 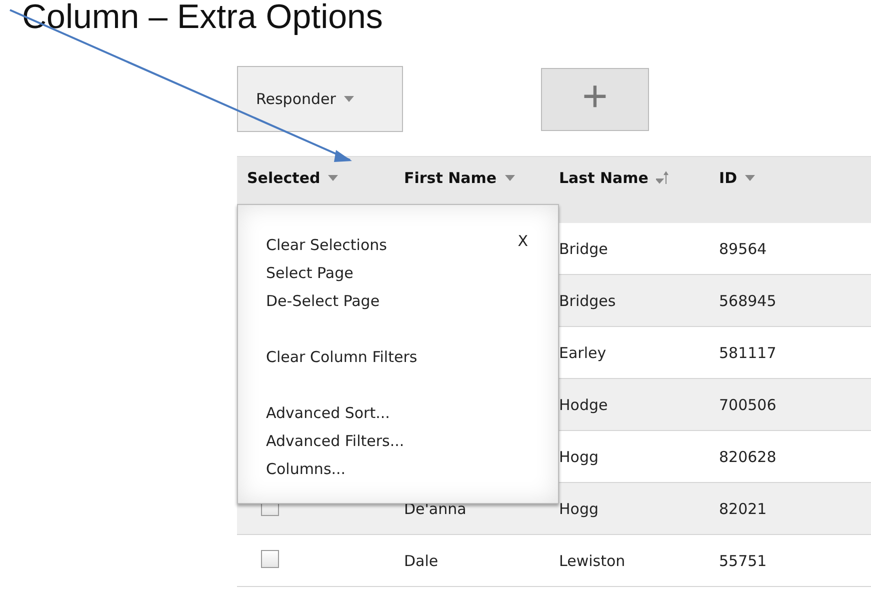 What do you see at coordinates (748, 301) in the screenshot?
I see `table-cell-text: 568945` at bounding box center [748, 301].